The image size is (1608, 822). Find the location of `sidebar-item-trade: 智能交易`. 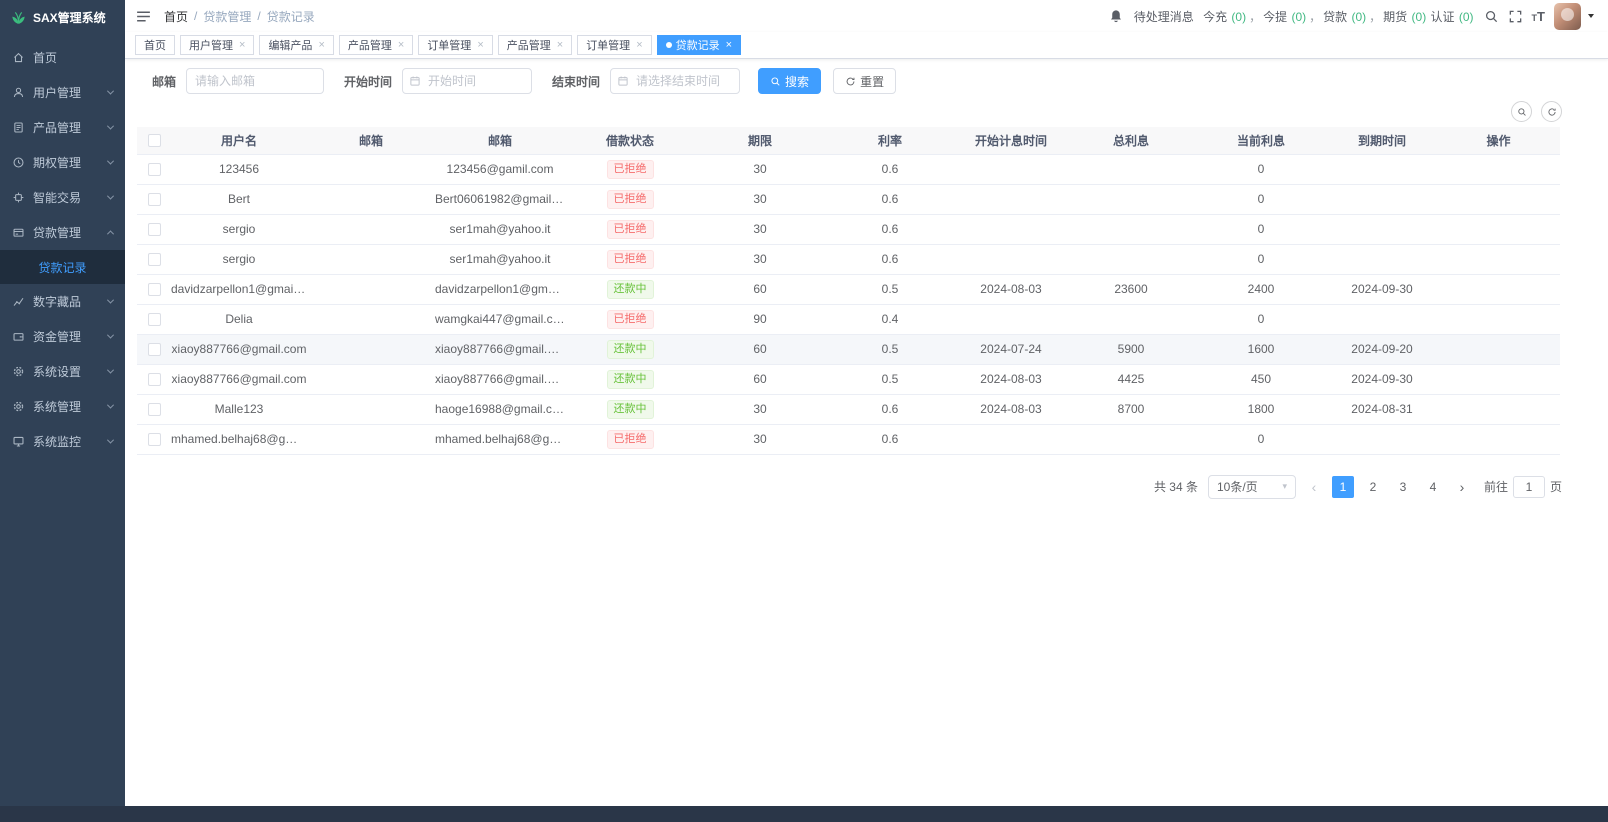

sidebar-item-trade: 智能交易 is located at coordinates (62, 197).